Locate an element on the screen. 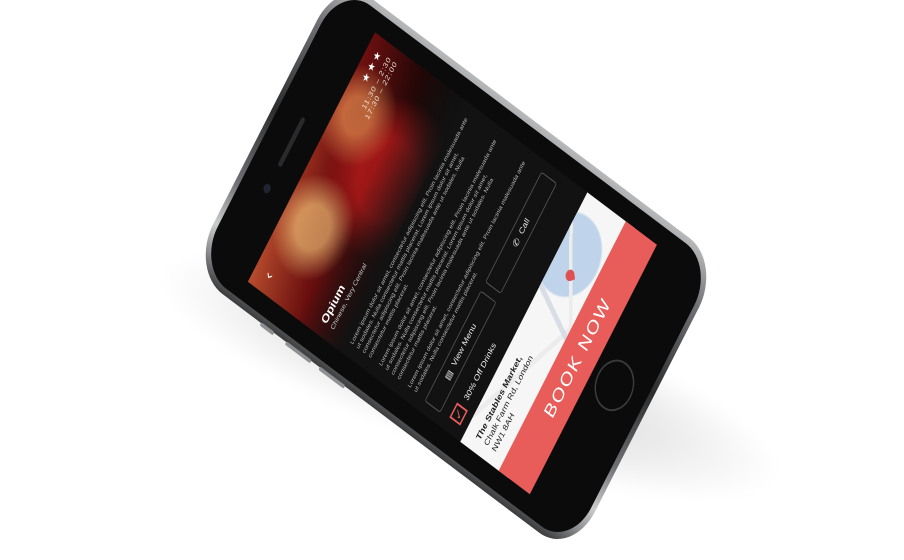 The image size is (904, 560). earpiece-speaker is located at coordinates (291, 142).